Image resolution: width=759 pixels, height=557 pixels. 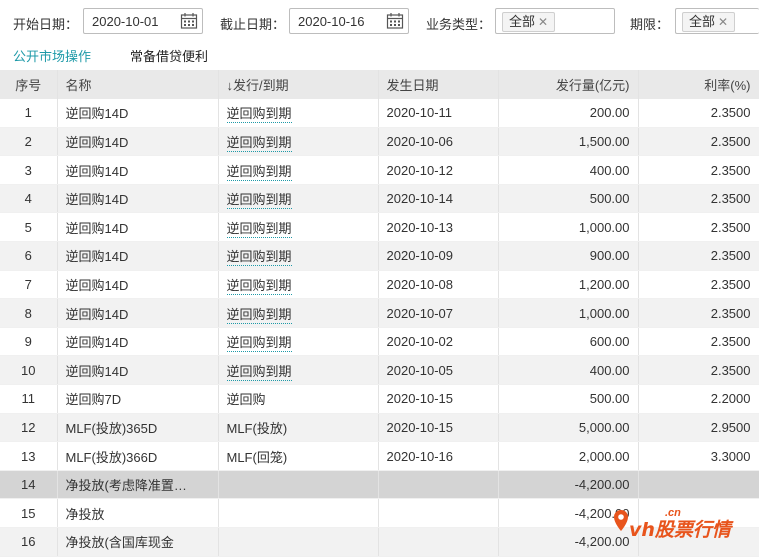 I want to click on watermark-logo: .cn vh股票行情, so click(x=681, y=524).